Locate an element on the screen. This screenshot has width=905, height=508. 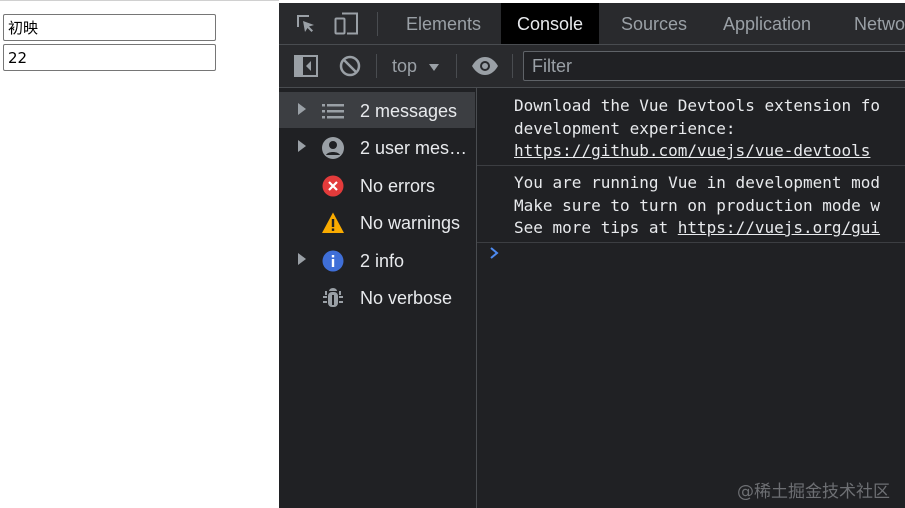
info-icon is located at coordinates (333, 261).